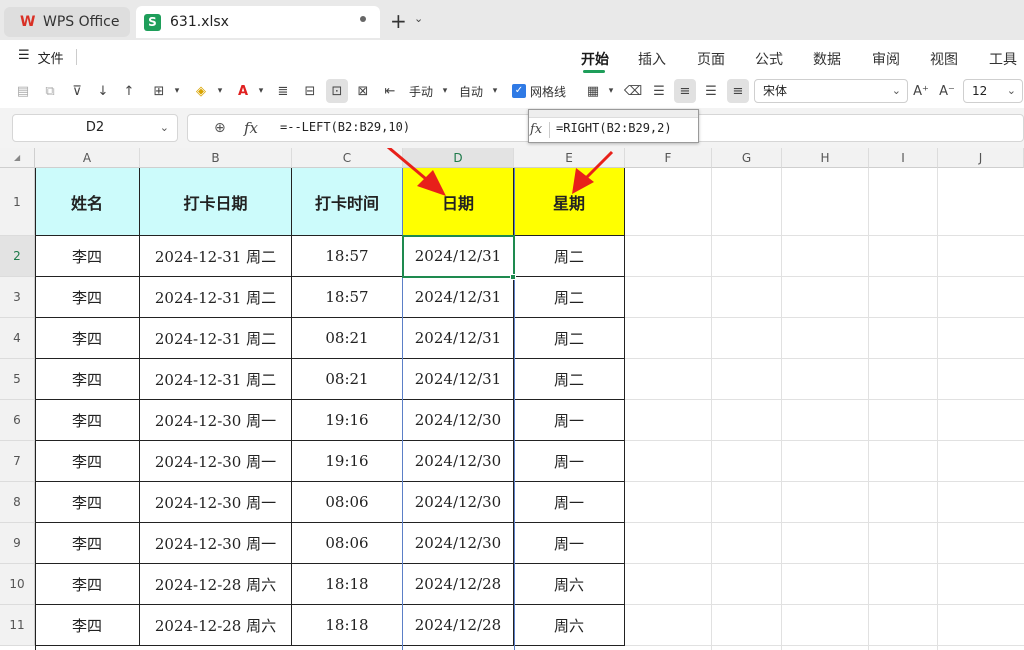  Describe the element at coordinates (283, 91) in the screenshot. I see `wrap-text-icon: ≣` at that location.